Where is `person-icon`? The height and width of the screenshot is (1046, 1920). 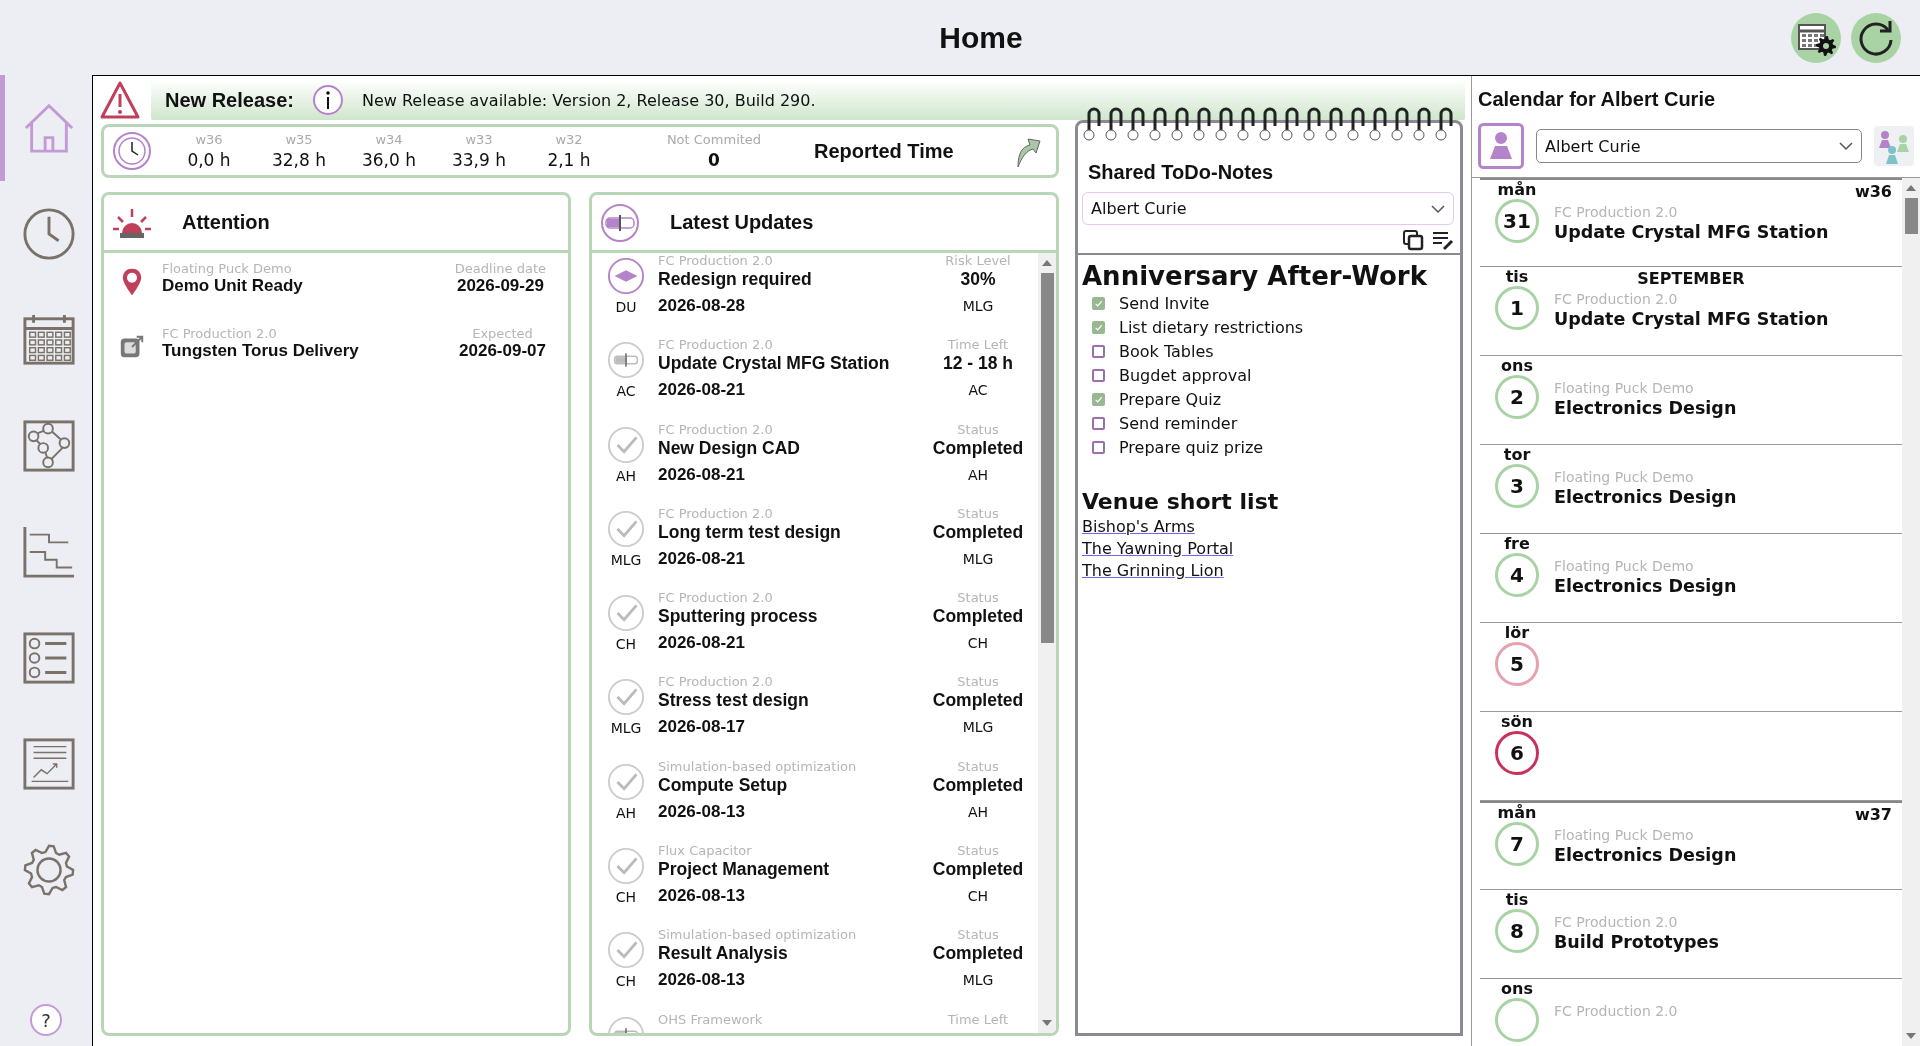
person-icon is located at coordinates (1501, 146).